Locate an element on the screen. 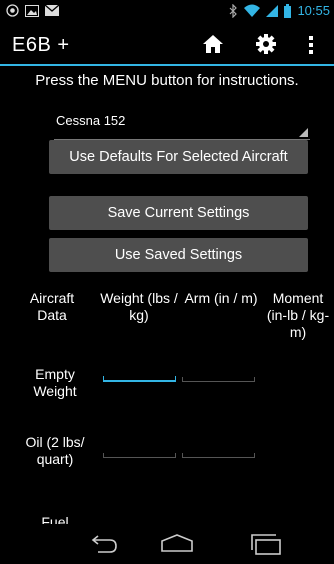 This screenshot has height=564, width=334. cell-signal-icon is located at coordinates (272, 10).